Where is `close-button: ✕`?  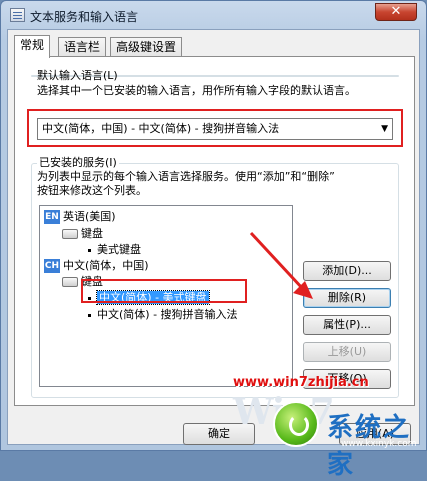 close-button: ✕ is located at coordinates (396, 12).